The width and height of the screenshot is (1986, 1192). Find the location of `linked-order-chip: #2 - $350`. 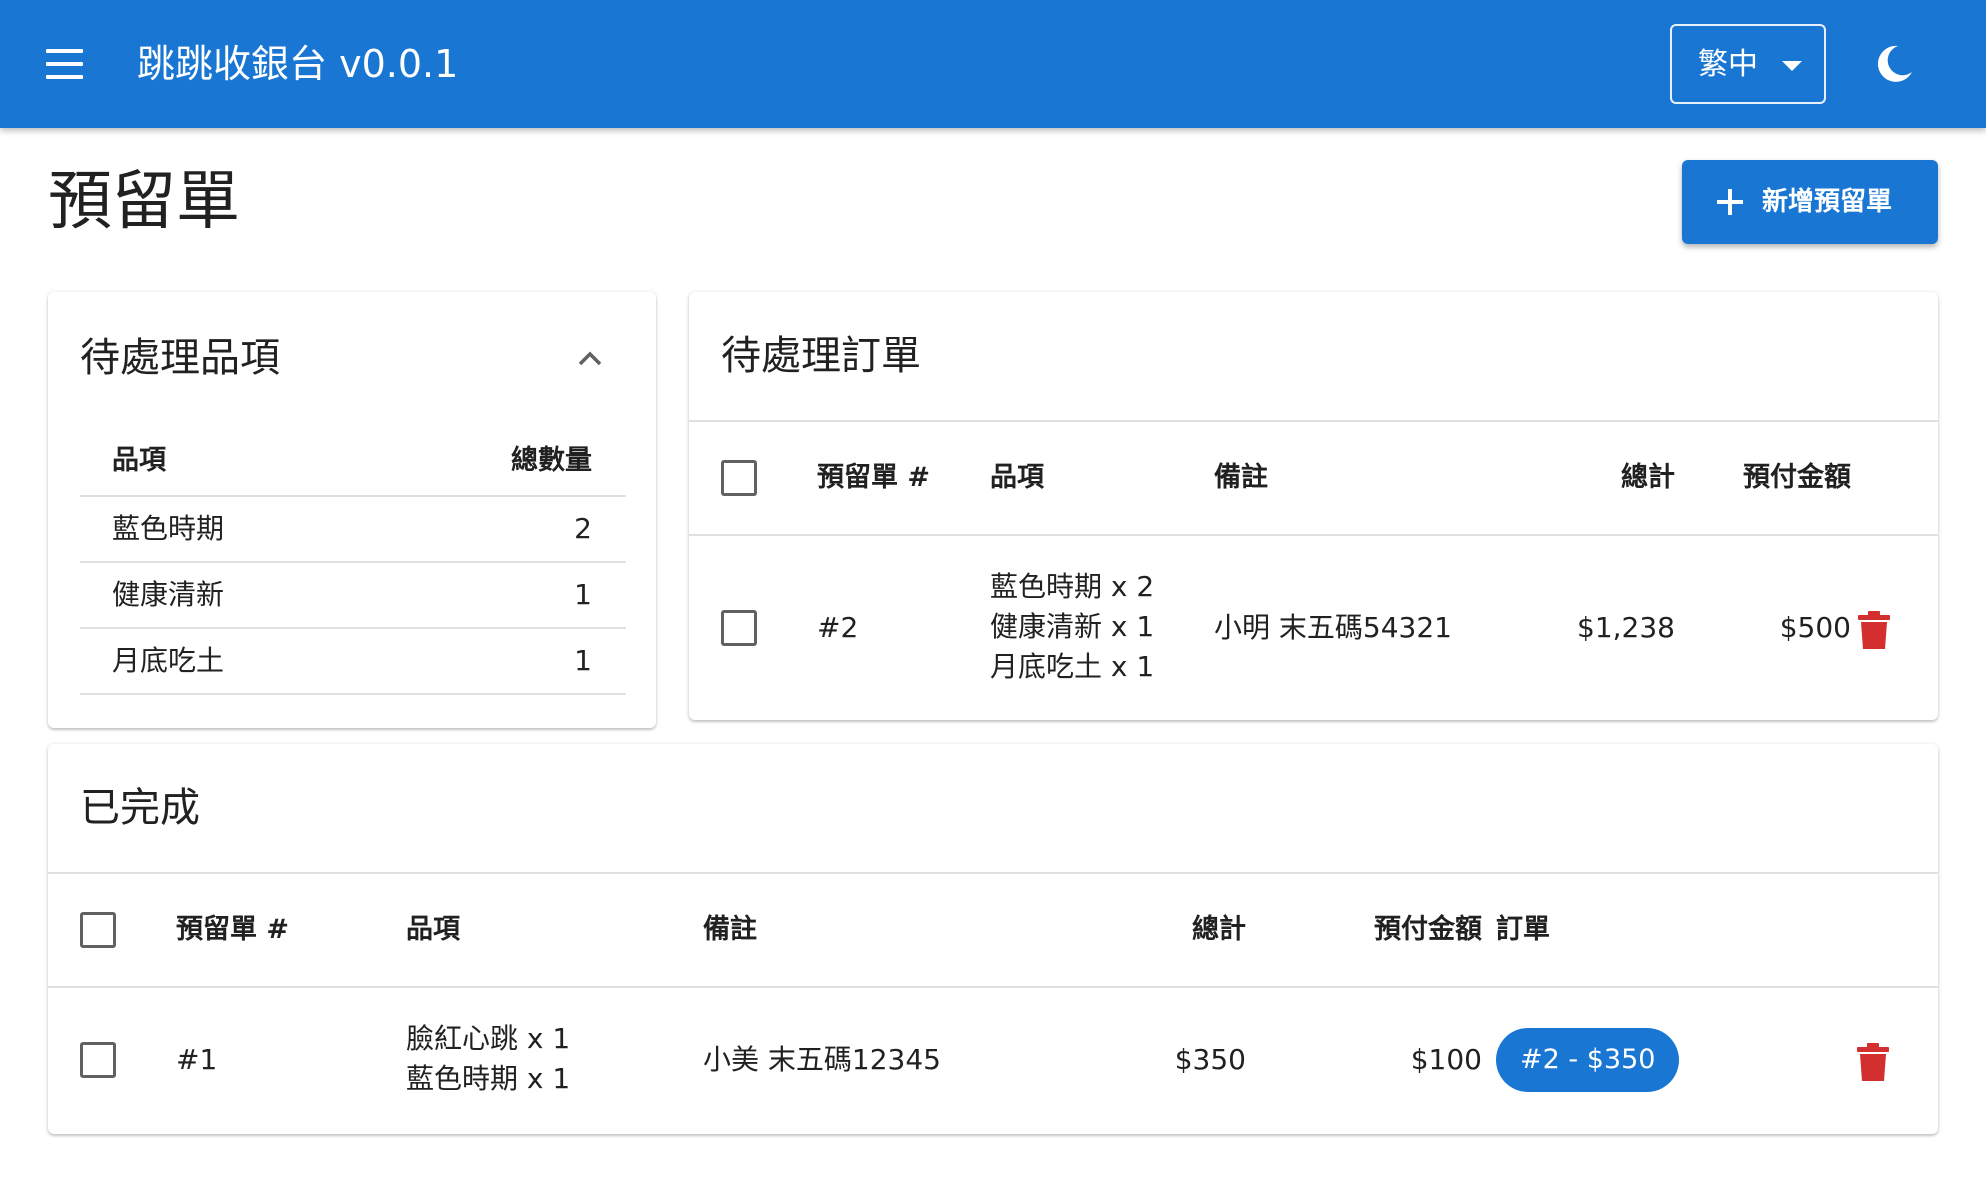

linked-order-chip: #2 - $350 is located at coordinates (1588, 1060).